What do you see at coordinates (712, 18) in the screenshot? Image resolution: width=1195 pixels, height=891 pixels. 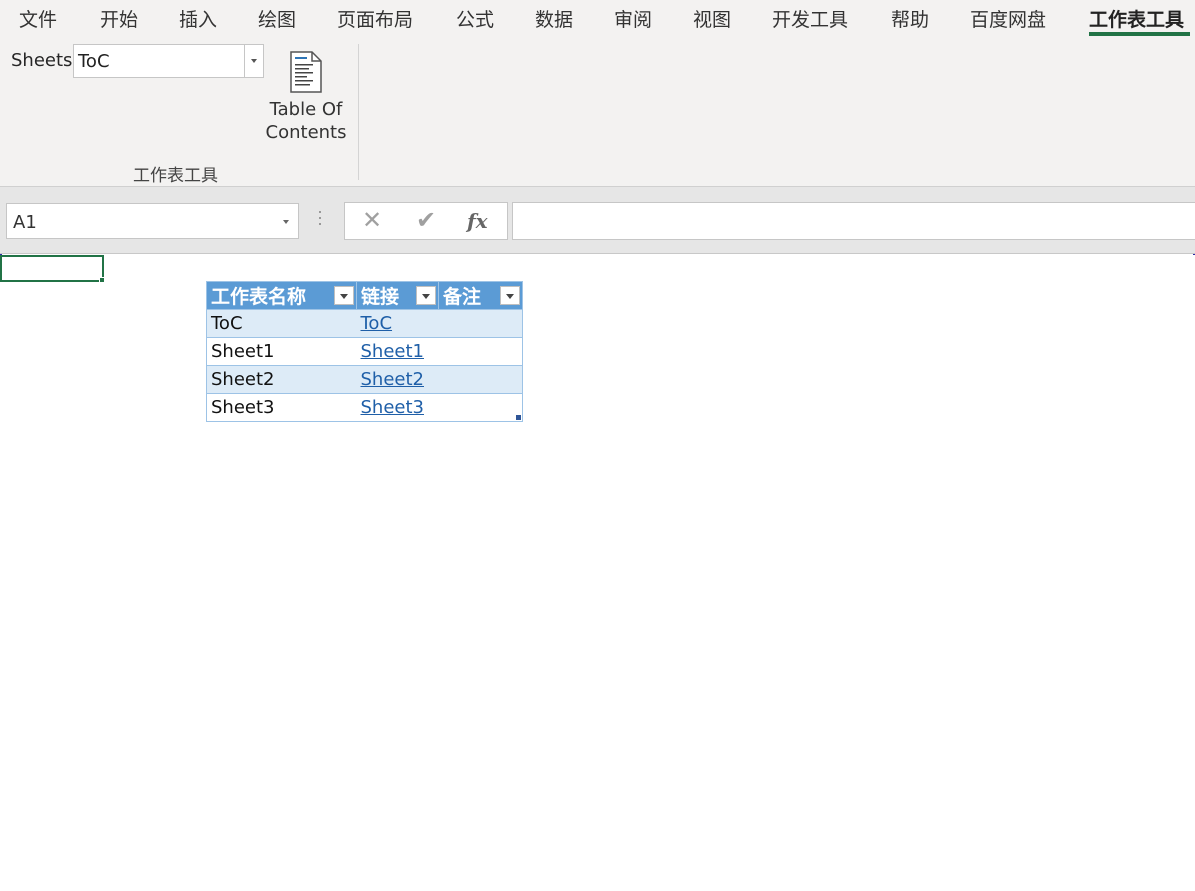 I see `tab-view: 视图` at bounding box center [712, 18].